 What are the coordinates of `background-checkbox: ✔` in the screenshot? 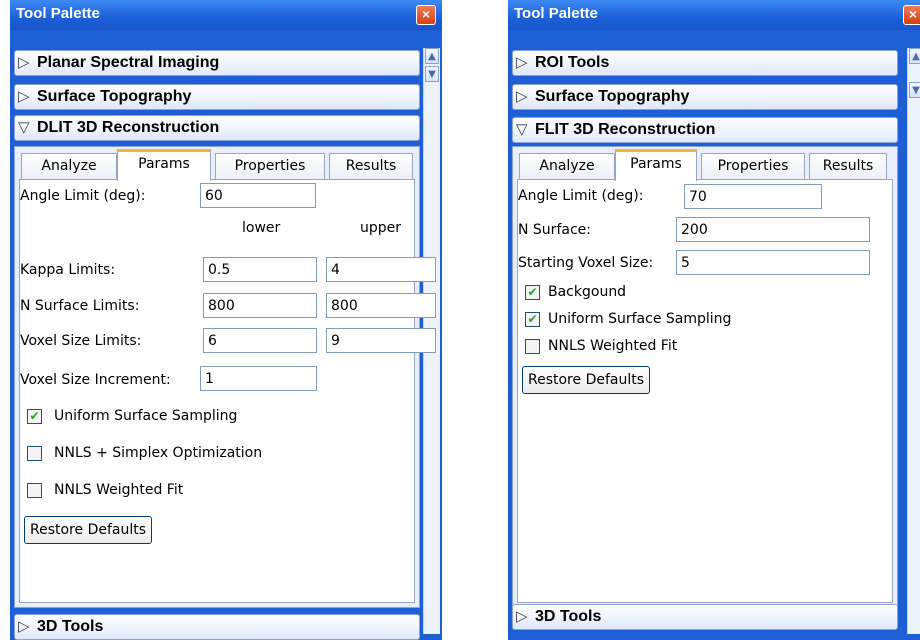 It's located at (532, 292).